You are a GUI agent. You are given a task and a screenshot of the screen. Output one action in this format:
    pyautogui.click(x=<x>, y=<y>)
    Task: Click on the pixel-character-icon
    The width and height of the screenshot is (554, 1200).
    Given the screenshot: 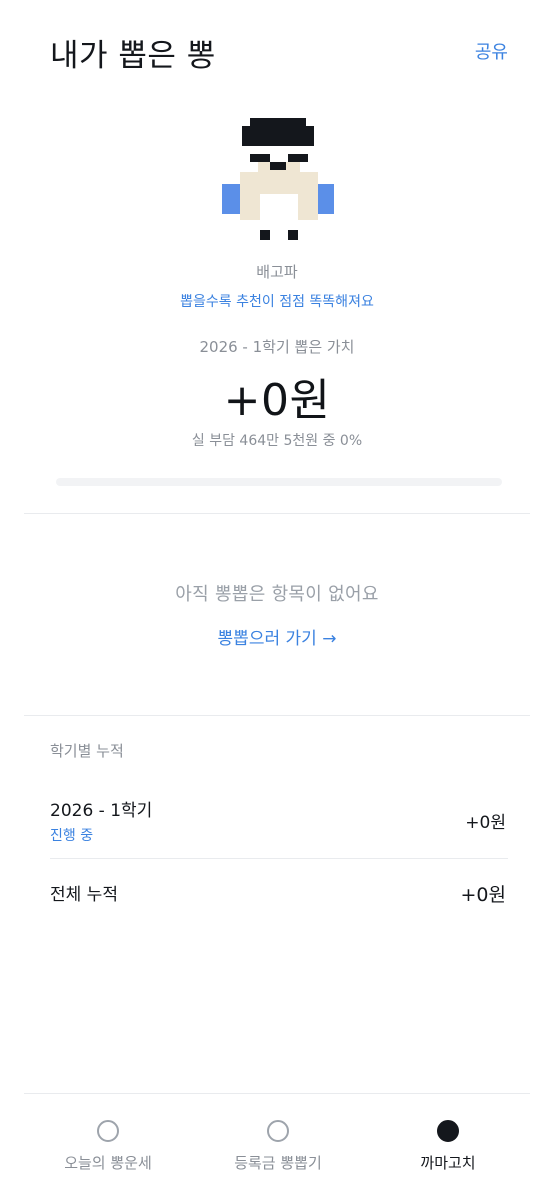 What is the action you would take?
    pyautogui.click(x=278, y=180)
    